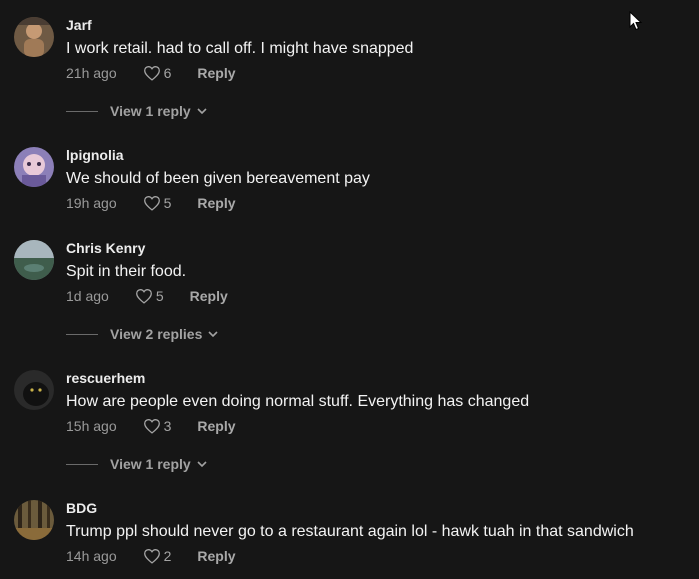 The height and width of the screenshot is (579, 699). I want to click on comment-text: Spit in their food., so click(126, 271).